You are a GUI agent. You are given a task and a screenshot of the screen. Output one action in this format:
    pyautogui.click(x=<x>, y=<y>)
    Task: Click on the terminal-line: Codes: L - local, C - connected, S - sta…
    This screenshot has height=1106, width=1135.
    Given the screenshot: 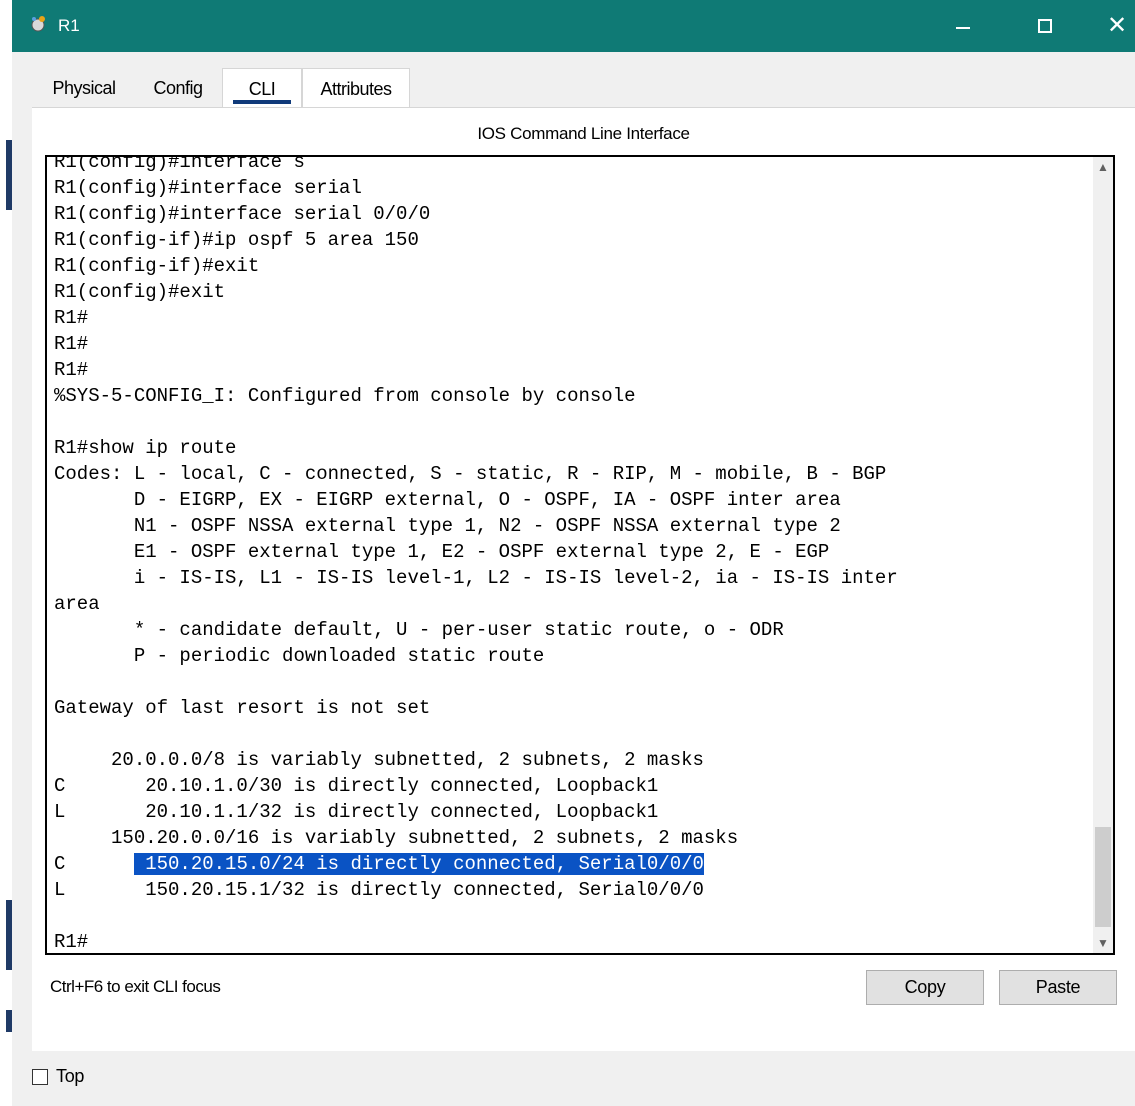 What is the action you would take?
    pyautogui.click(x=470, y=474)
    